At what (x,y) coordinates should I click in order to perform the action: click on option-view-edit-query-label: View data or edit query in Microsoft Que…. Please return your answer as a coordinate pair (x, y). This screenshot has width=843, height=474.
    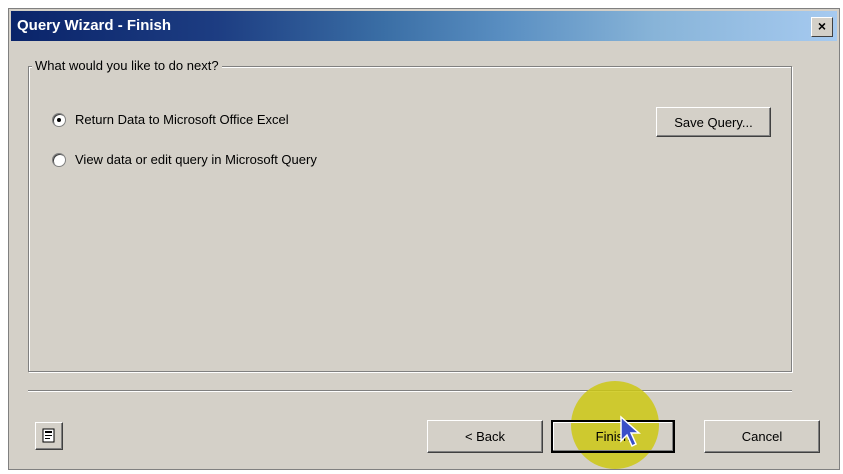
    Looking at the image, I should click on (196, 159).